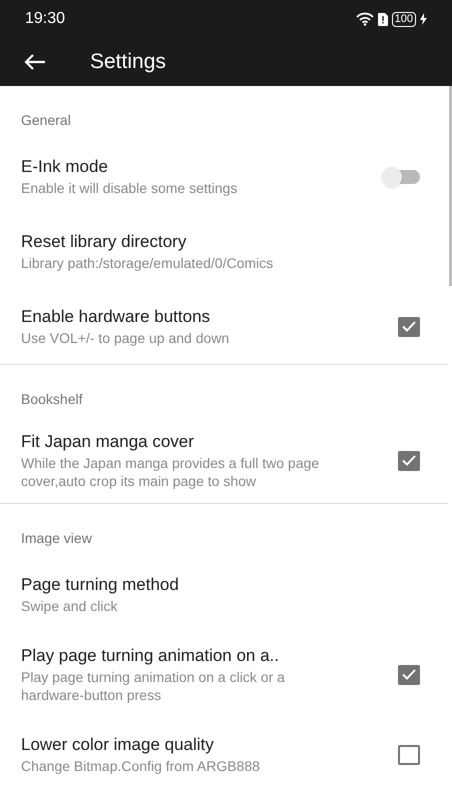 This screenshot has width=452, height=804. What do you see at coordinates (401, 176) in the screenshot?
I see `toggle-switch` at bounding box center [401, 176].